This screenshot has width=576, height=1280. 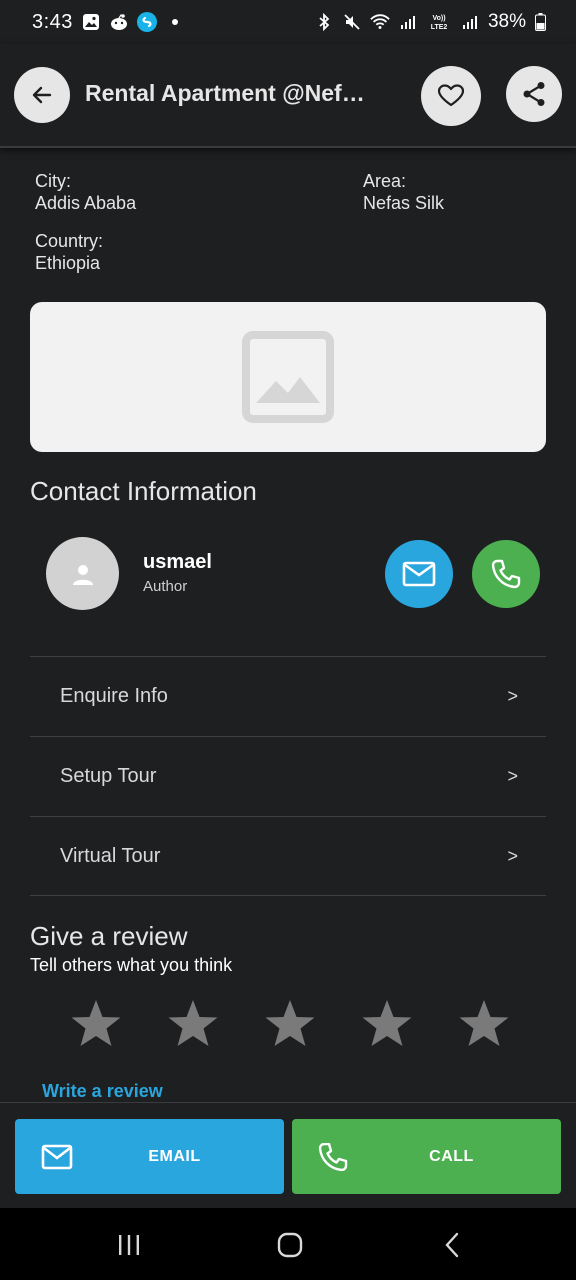 I want to click on share-icon, so click(x=534, y=94).